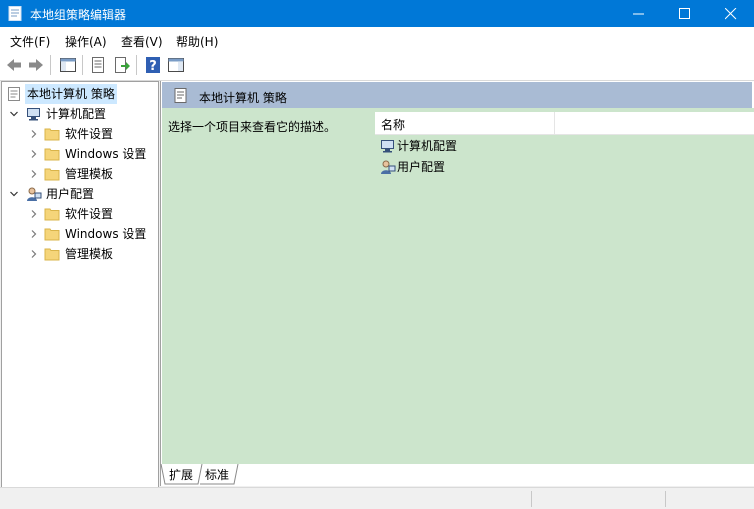 The width and height of the screenshot is (754, 509). Describe the element at coordinates (377, 498) in the screenshot. I see `status-bar` at that location.